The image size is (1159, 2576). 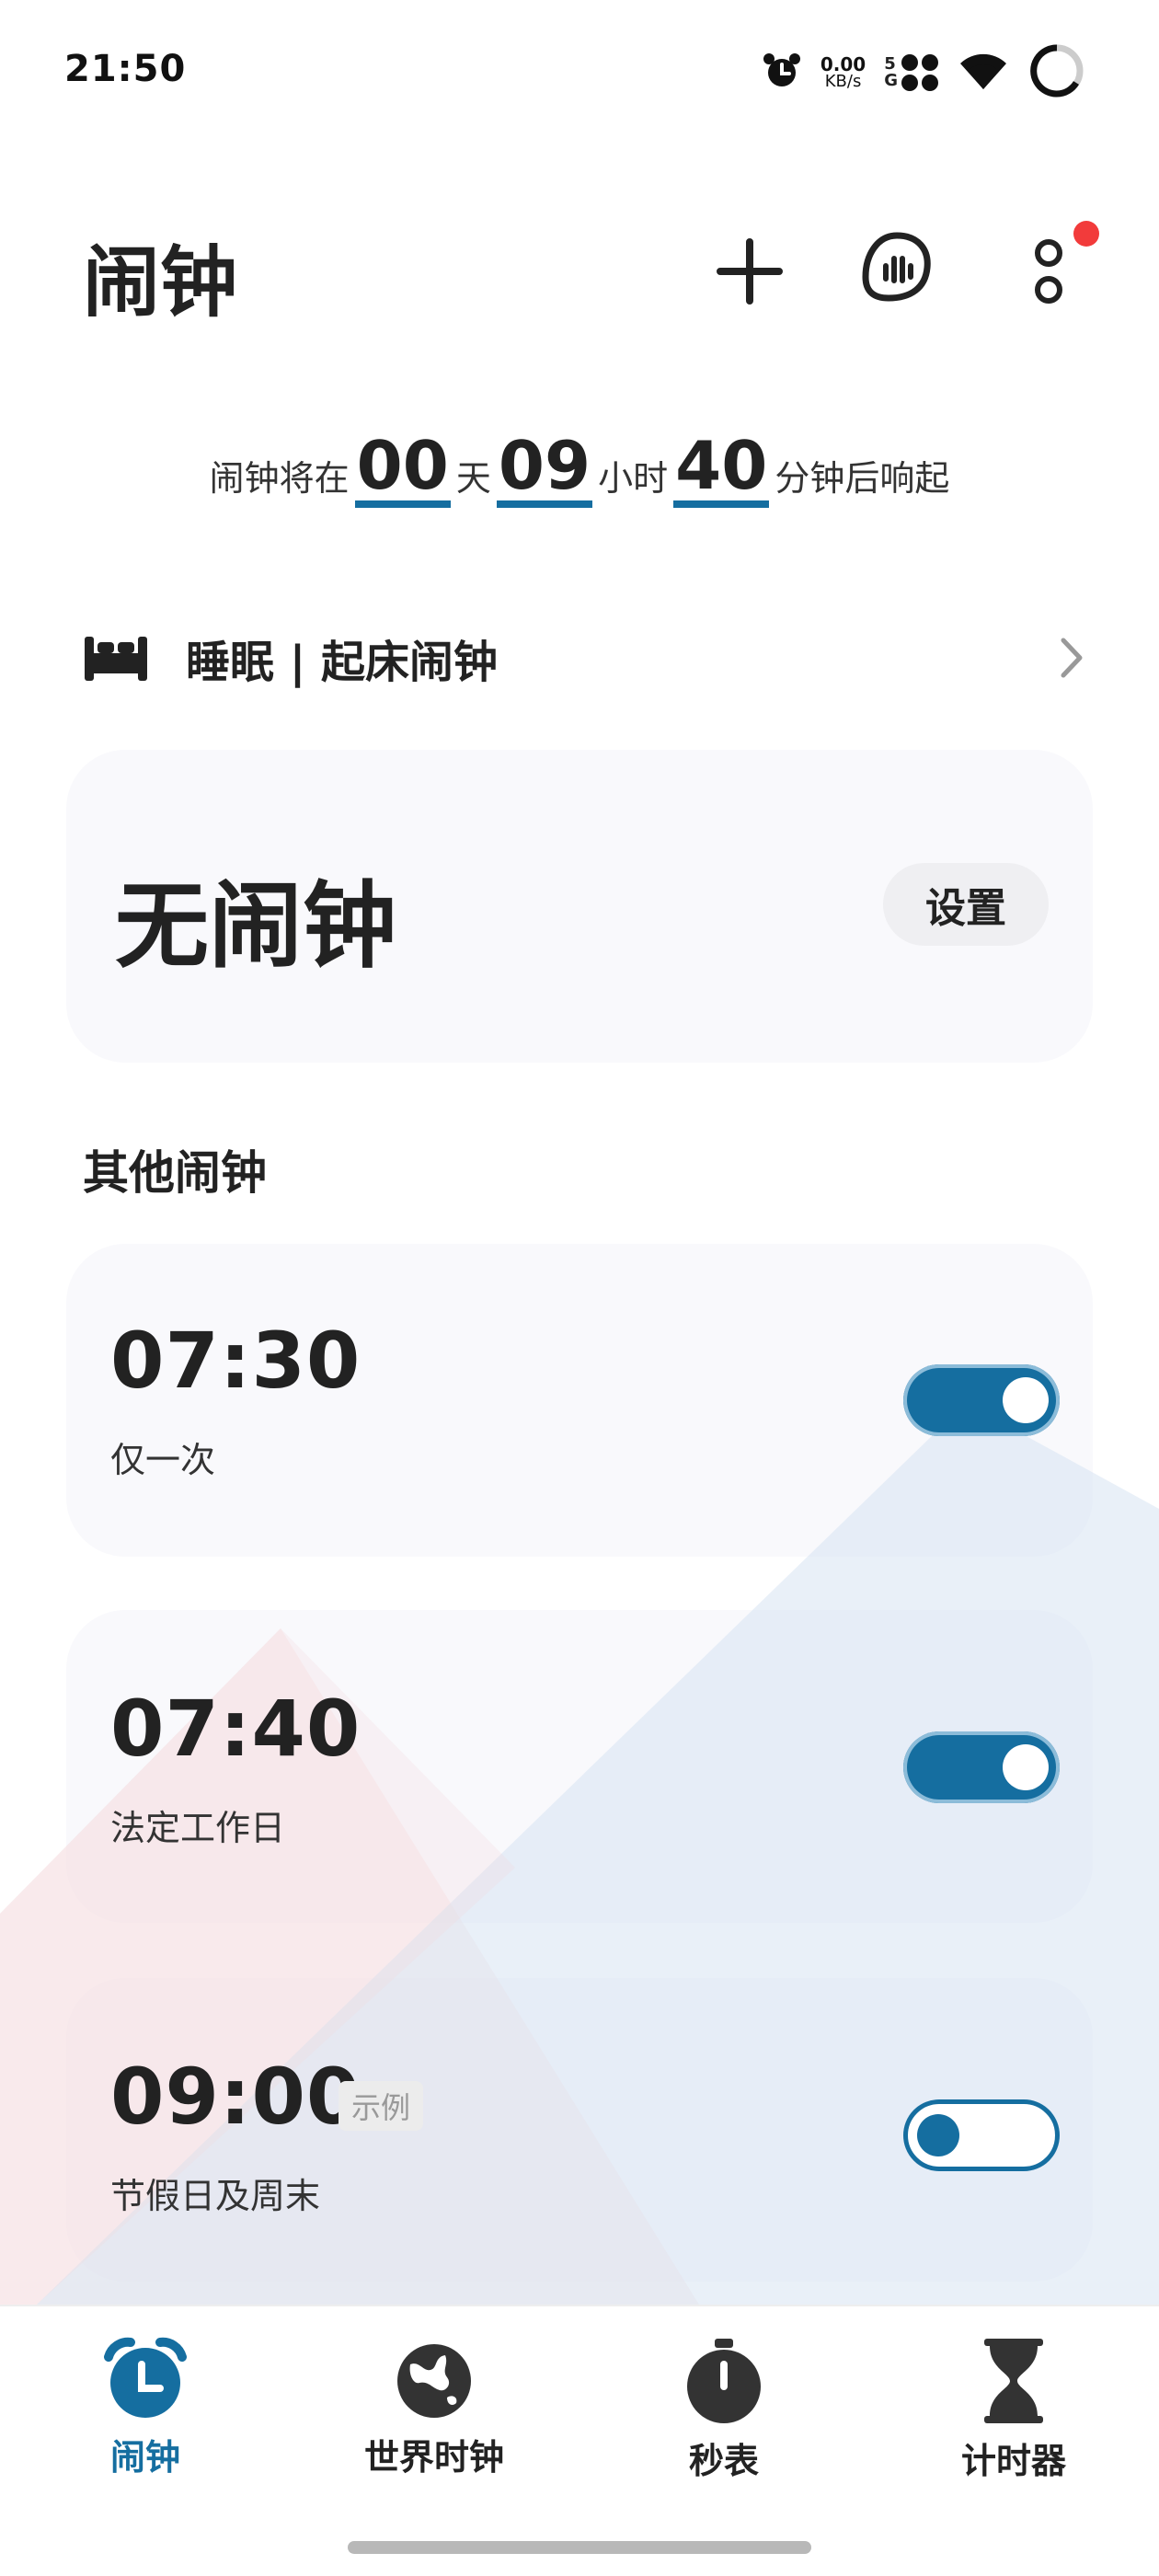 What do you see at coordinates (584, 657) in the screenshot?
I see `sleep-wake-row: 睡眠 | 起床闹钟` at bounding box center [584, 657].